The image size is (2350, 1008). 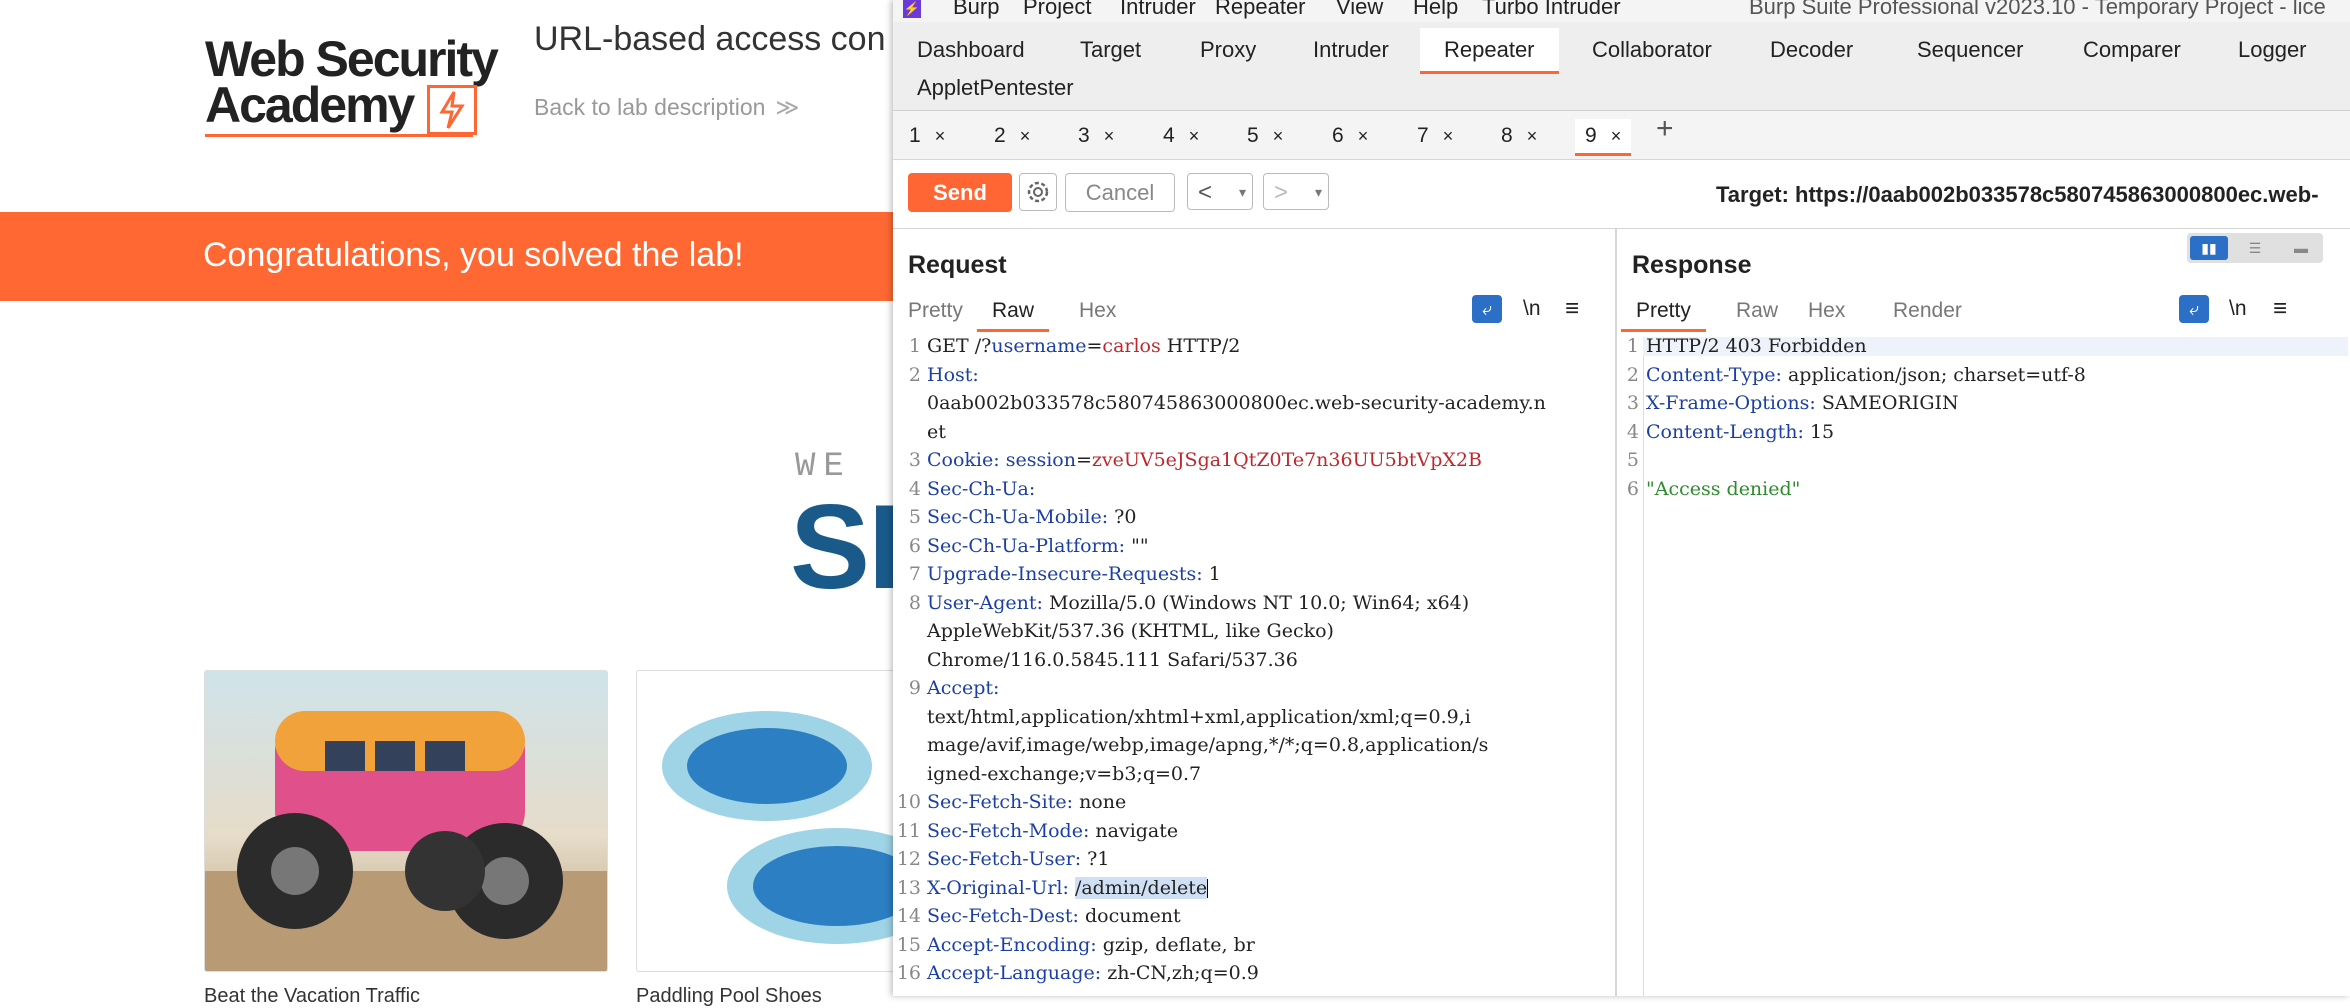 I want to click on logo-line-2: Academy, so click(x=310, y=105).